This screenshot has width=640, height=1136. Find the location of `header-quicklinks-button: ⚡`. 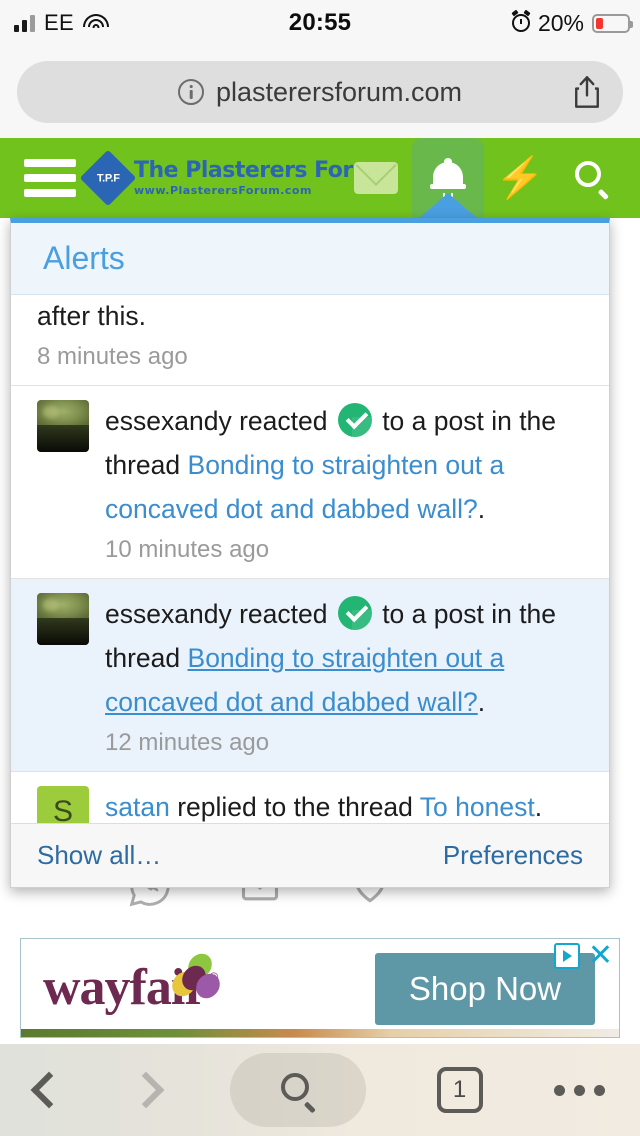

header-quicklinks-button: ⚡ is located at coordinates (520, 178).